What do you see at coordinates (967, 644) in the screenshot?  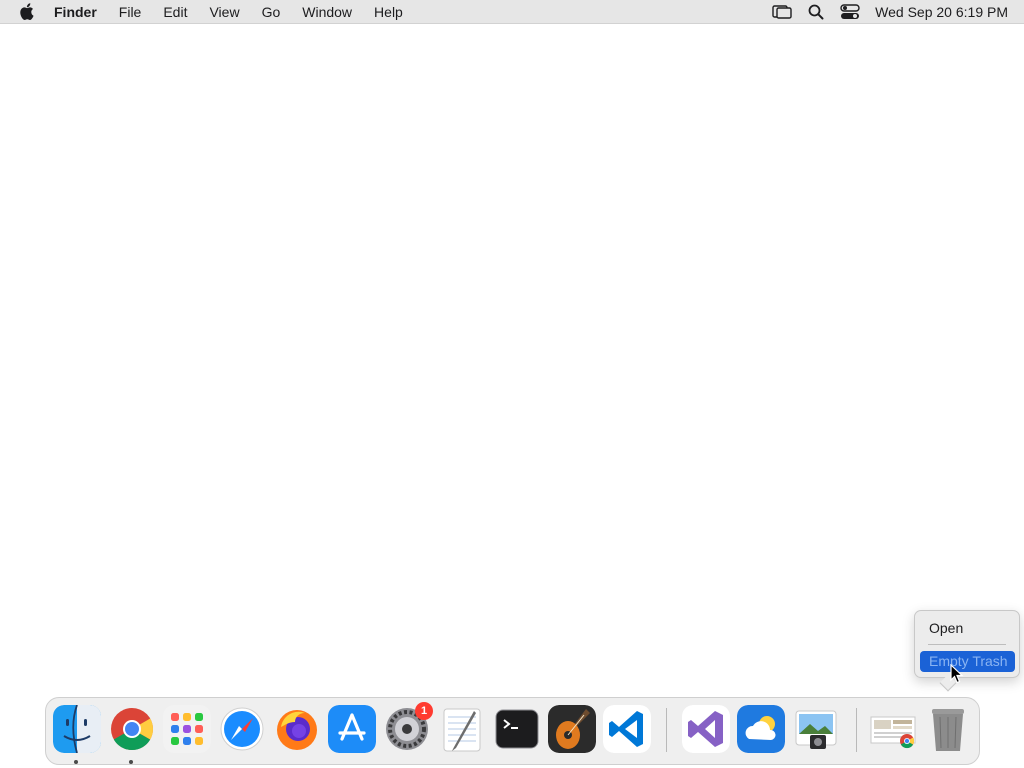 I see `context-menu-separator` at bounding box center [967, 644].